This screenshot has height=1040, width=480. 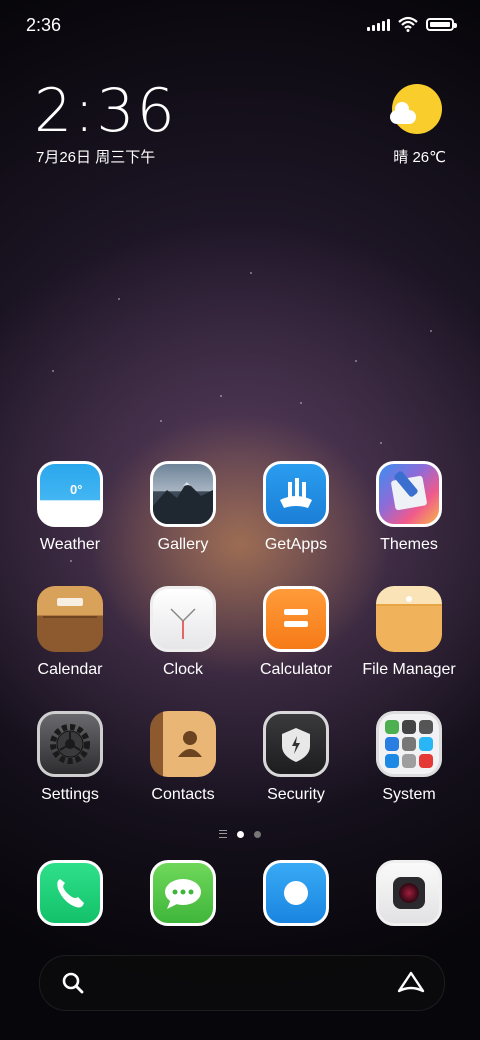 I want to click on page-indicator, so click(x=240, y=834).